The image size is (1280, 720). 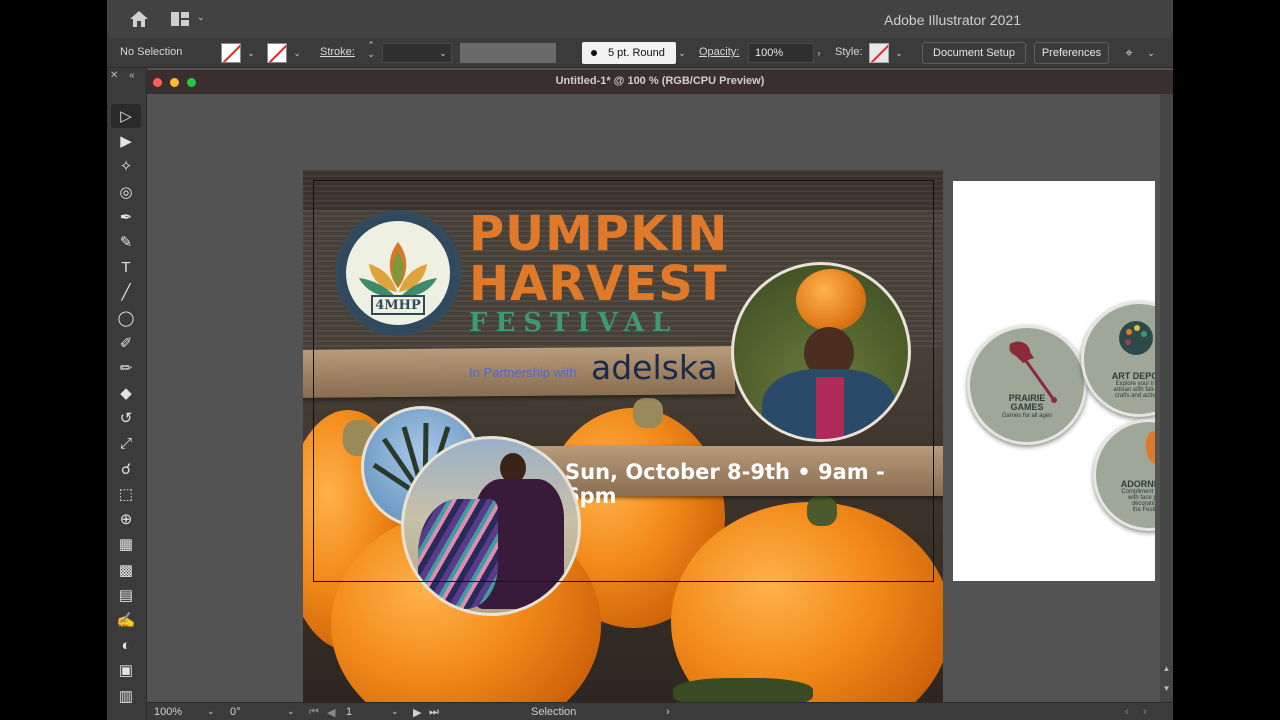 I want to click on graph-tool: ▥, so click(x=126, y=696).